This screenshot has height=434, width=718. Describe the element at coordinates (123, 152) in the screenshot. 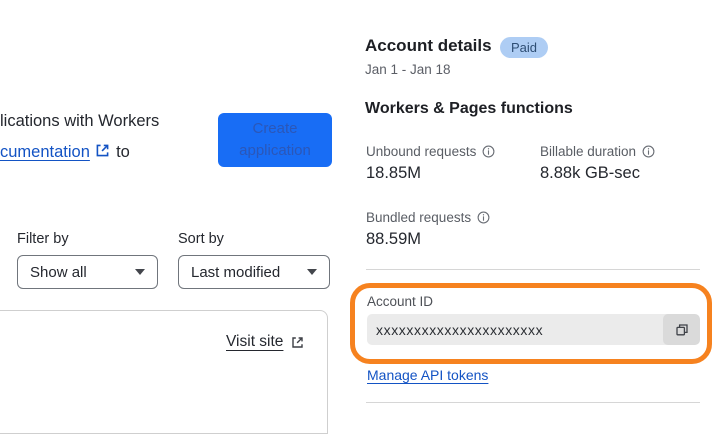

I see `intro-suffix-text: to` at that location.